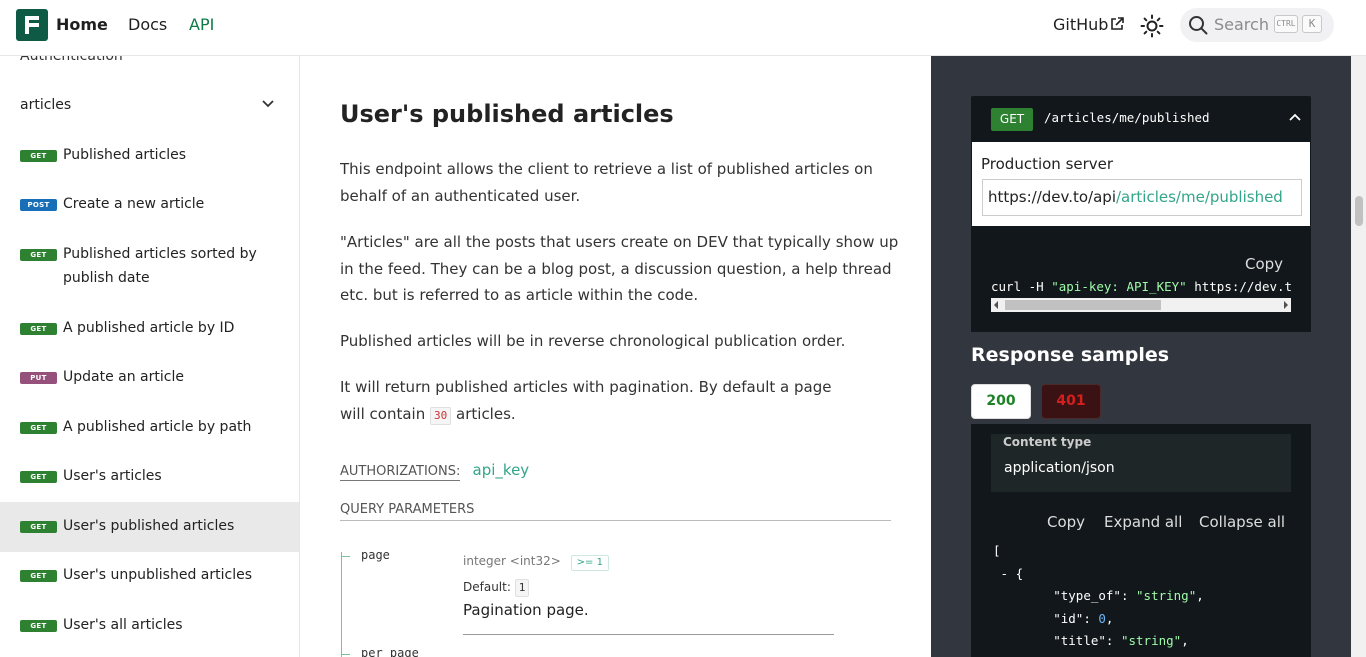 The width and height of the screenshot is (1366, 657). I want to click on sidebar-item-label: User's published articles, so click(149, 526).